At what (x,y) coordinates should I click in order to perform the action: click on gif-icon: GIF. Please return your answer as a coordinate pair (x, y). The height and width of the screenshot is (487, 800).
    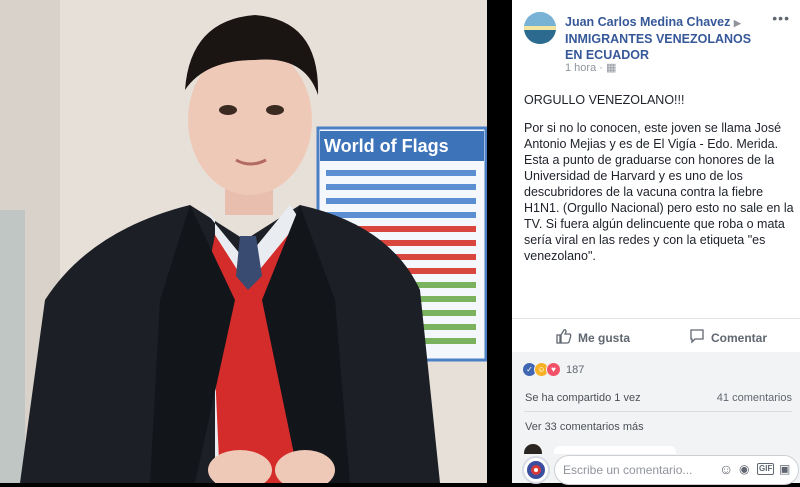
    Looking at the image, I should click on (766, 469).